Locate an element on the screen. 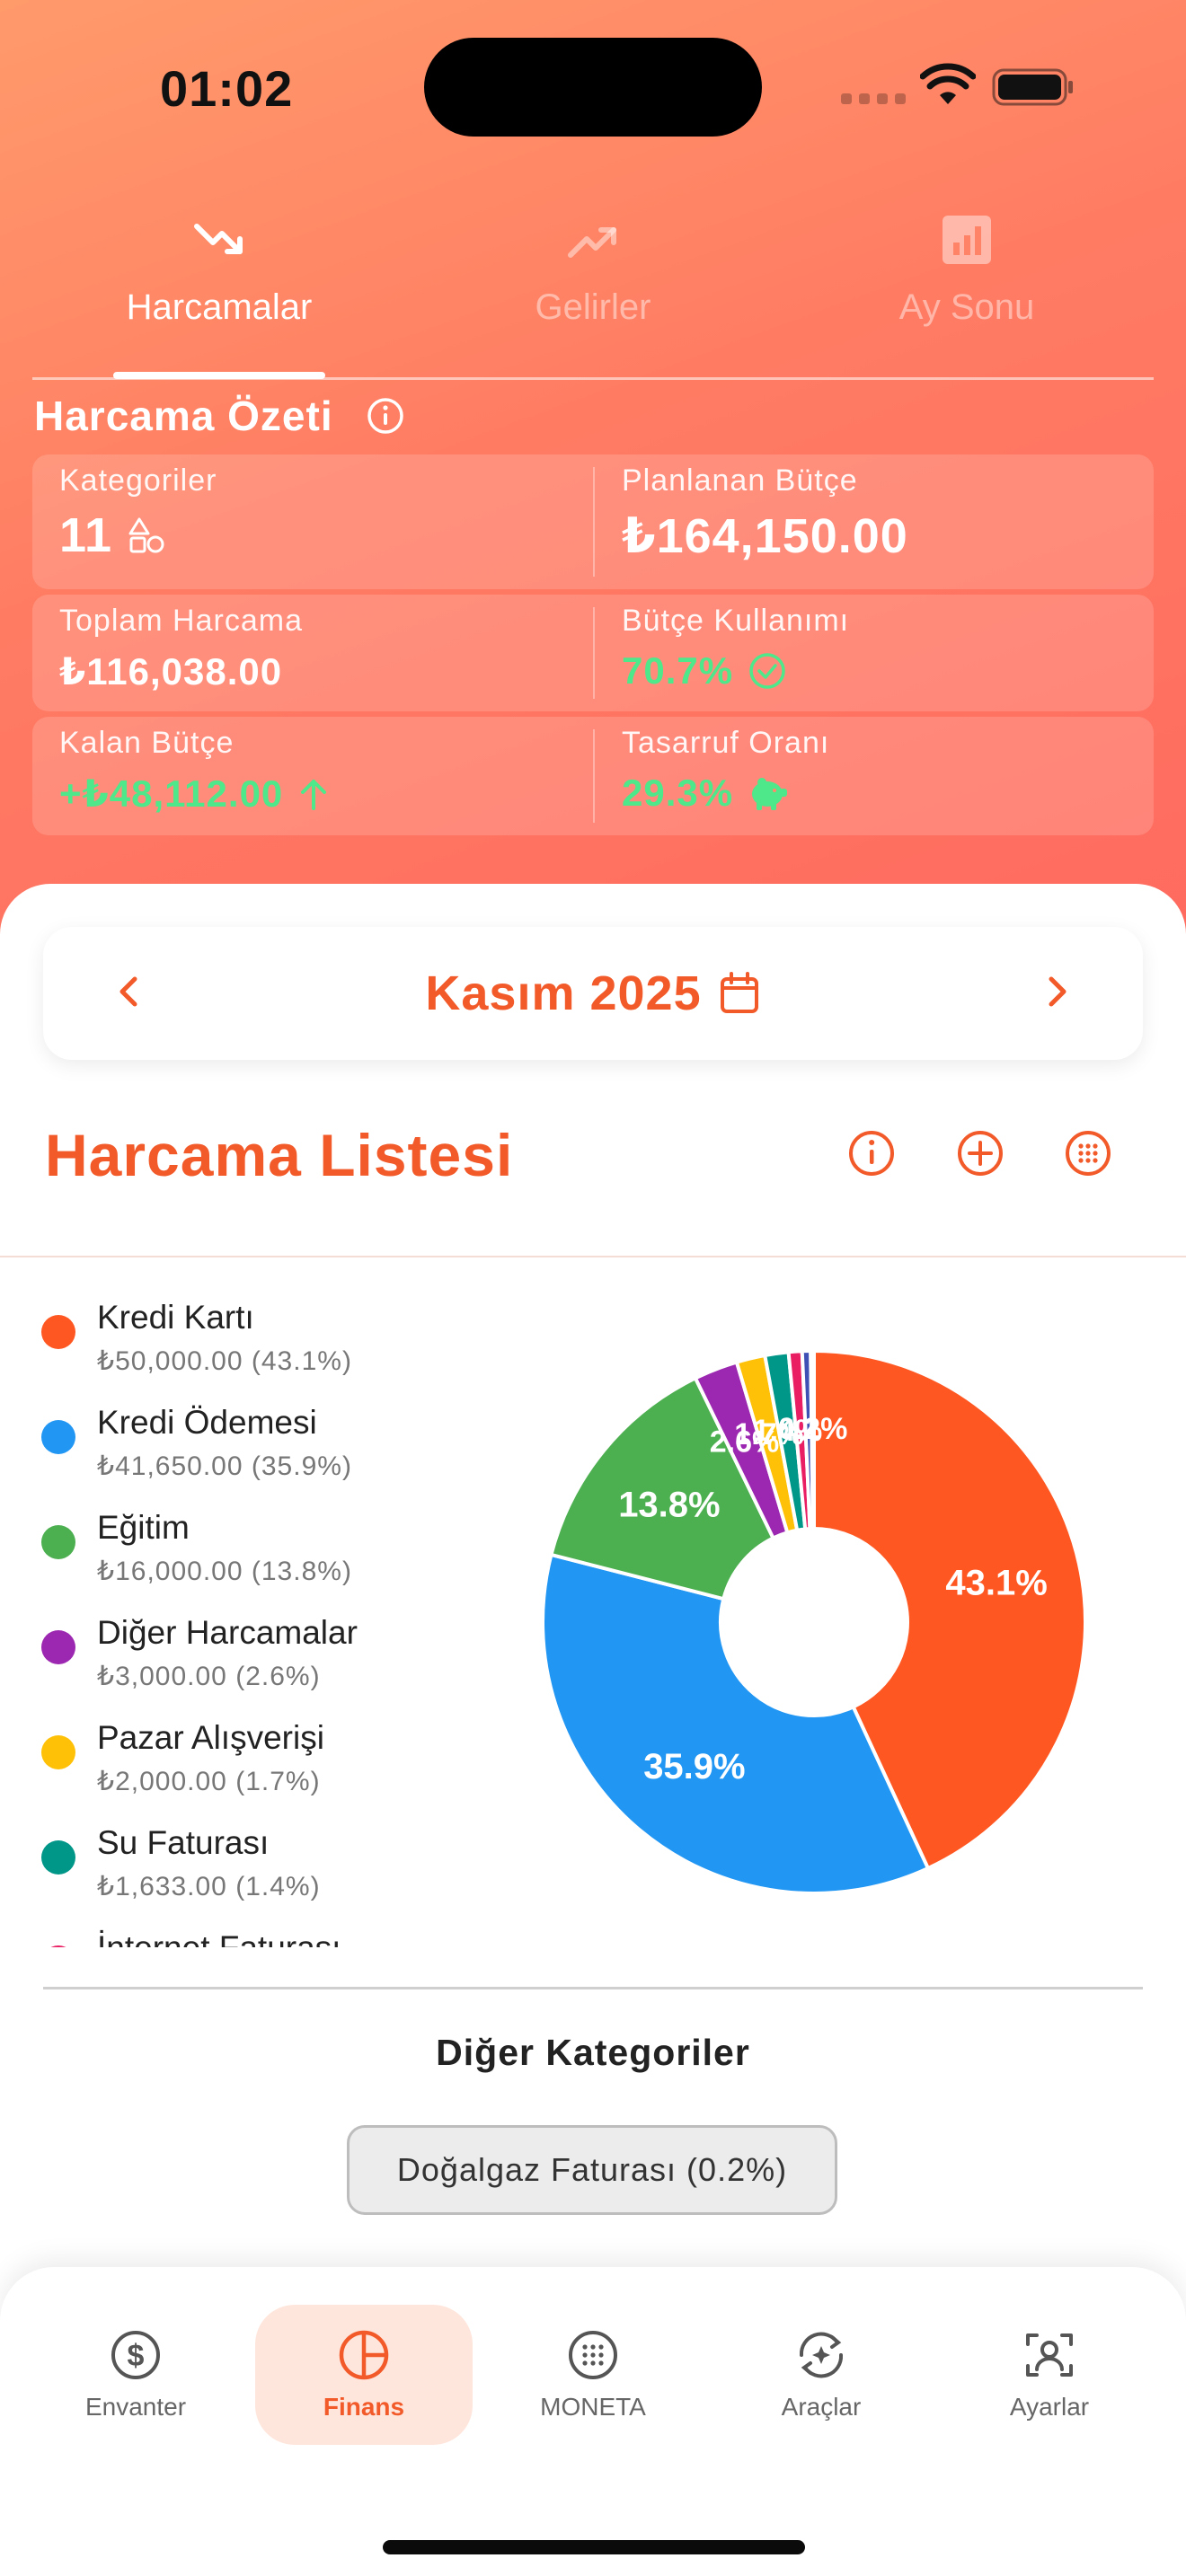 Image resolution: width=1186 pixels, height=2576 pixels. battery-icon is located at coordinates (1032, 87).